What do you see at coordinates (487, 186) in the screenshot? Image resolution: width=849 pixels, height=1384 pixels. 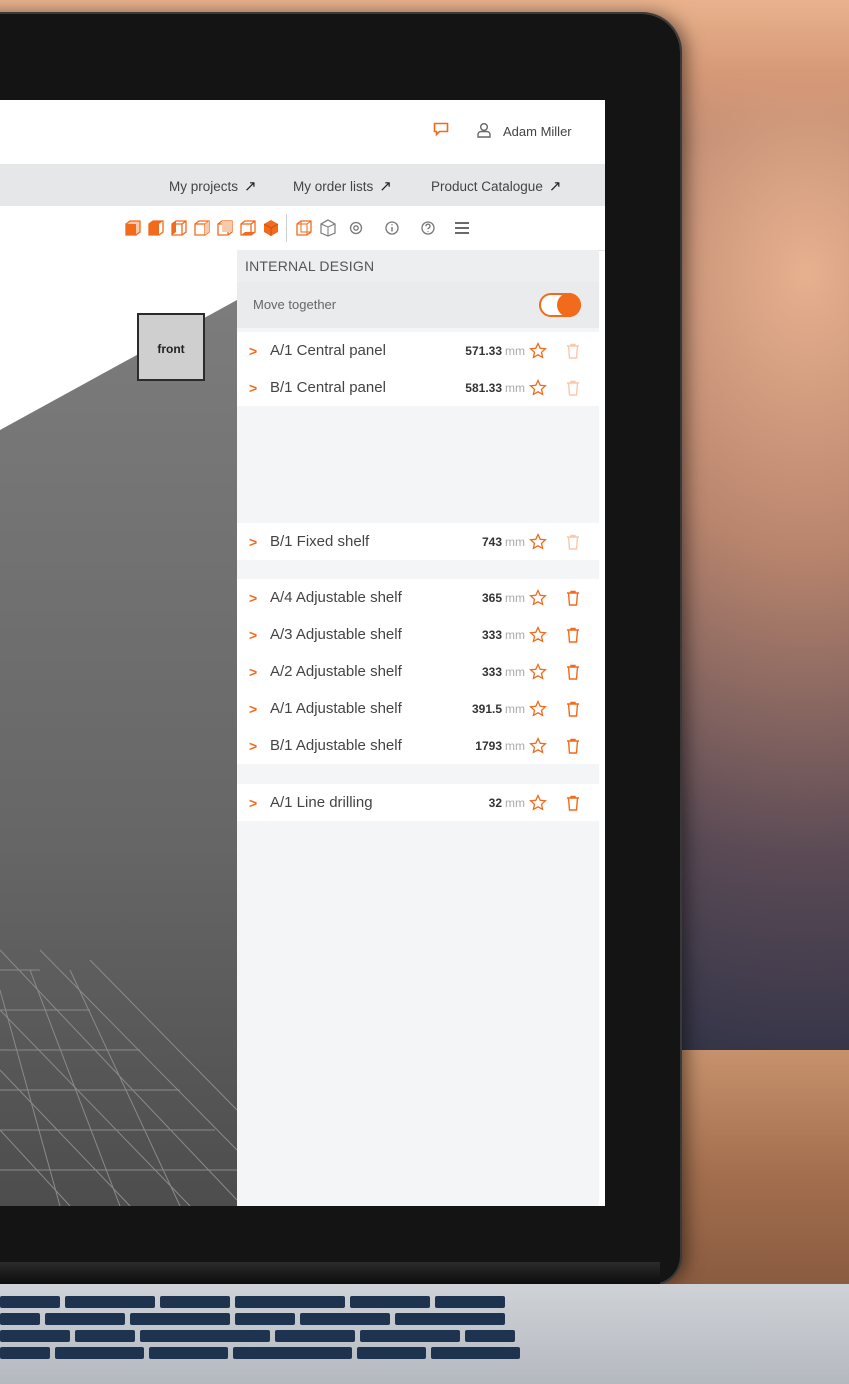 I see `nav-link-label: Product Catalogue` at bounding box center [487, 186].